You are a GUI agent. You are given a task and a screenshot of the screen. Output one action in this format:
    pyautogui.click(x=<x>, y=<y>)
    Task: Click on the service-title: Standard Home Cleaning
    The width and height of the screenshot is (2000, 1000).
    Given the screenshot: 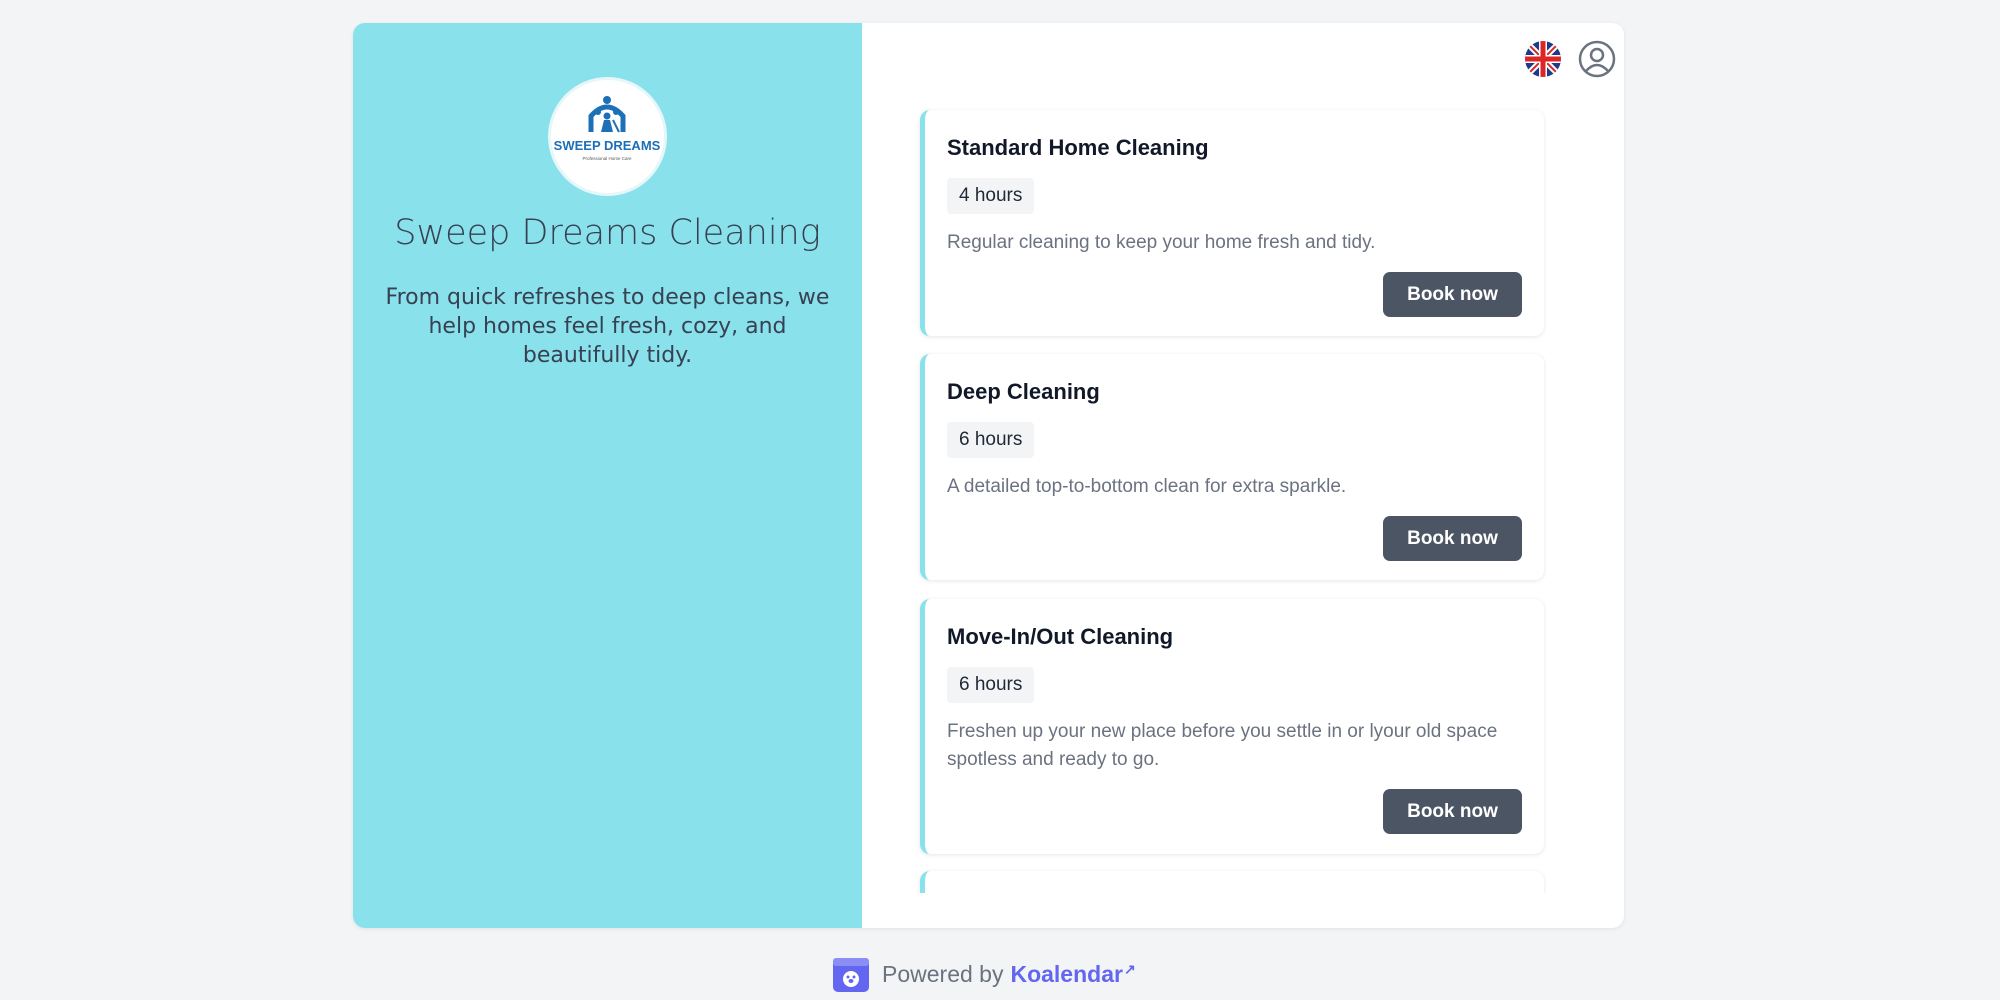 What is the action you would take?
    pyautogui.click(x=1078, y=147)
    